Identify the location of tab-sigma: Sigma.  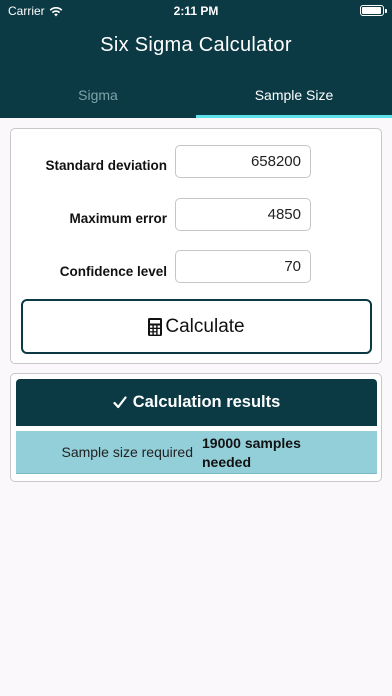
(98, 101).